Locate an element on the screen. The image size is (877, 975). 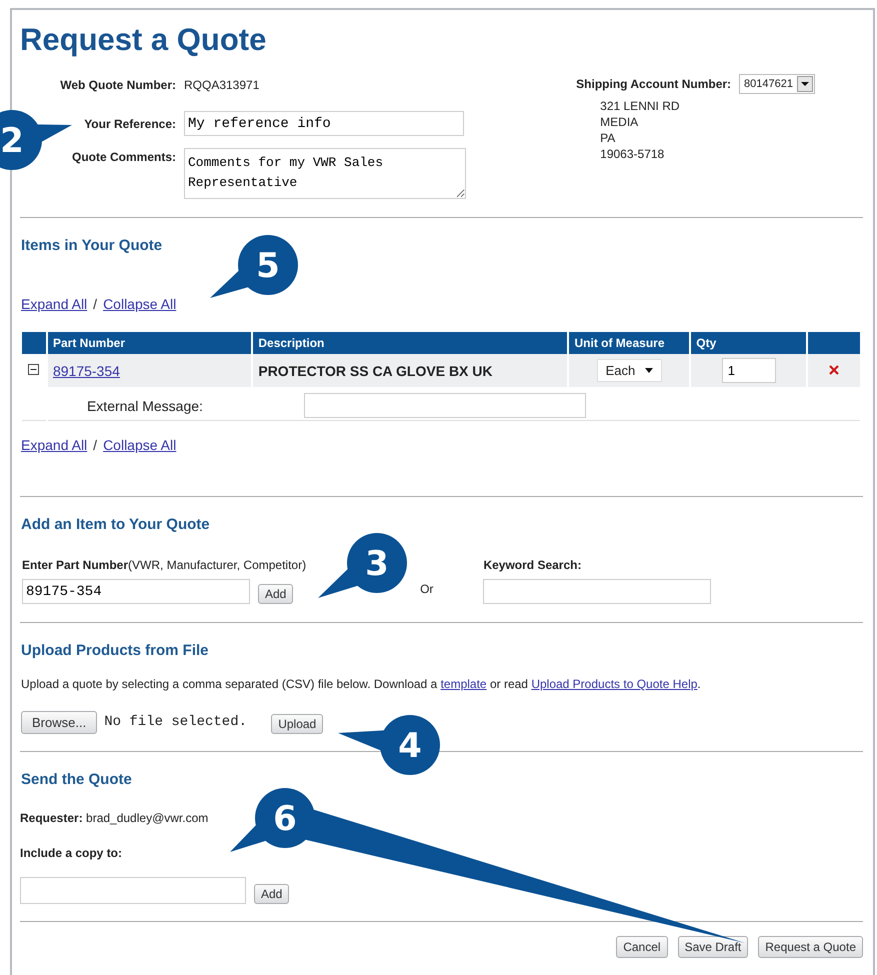
section-heading: Upload Products from File is located at coordinates (115, 650).